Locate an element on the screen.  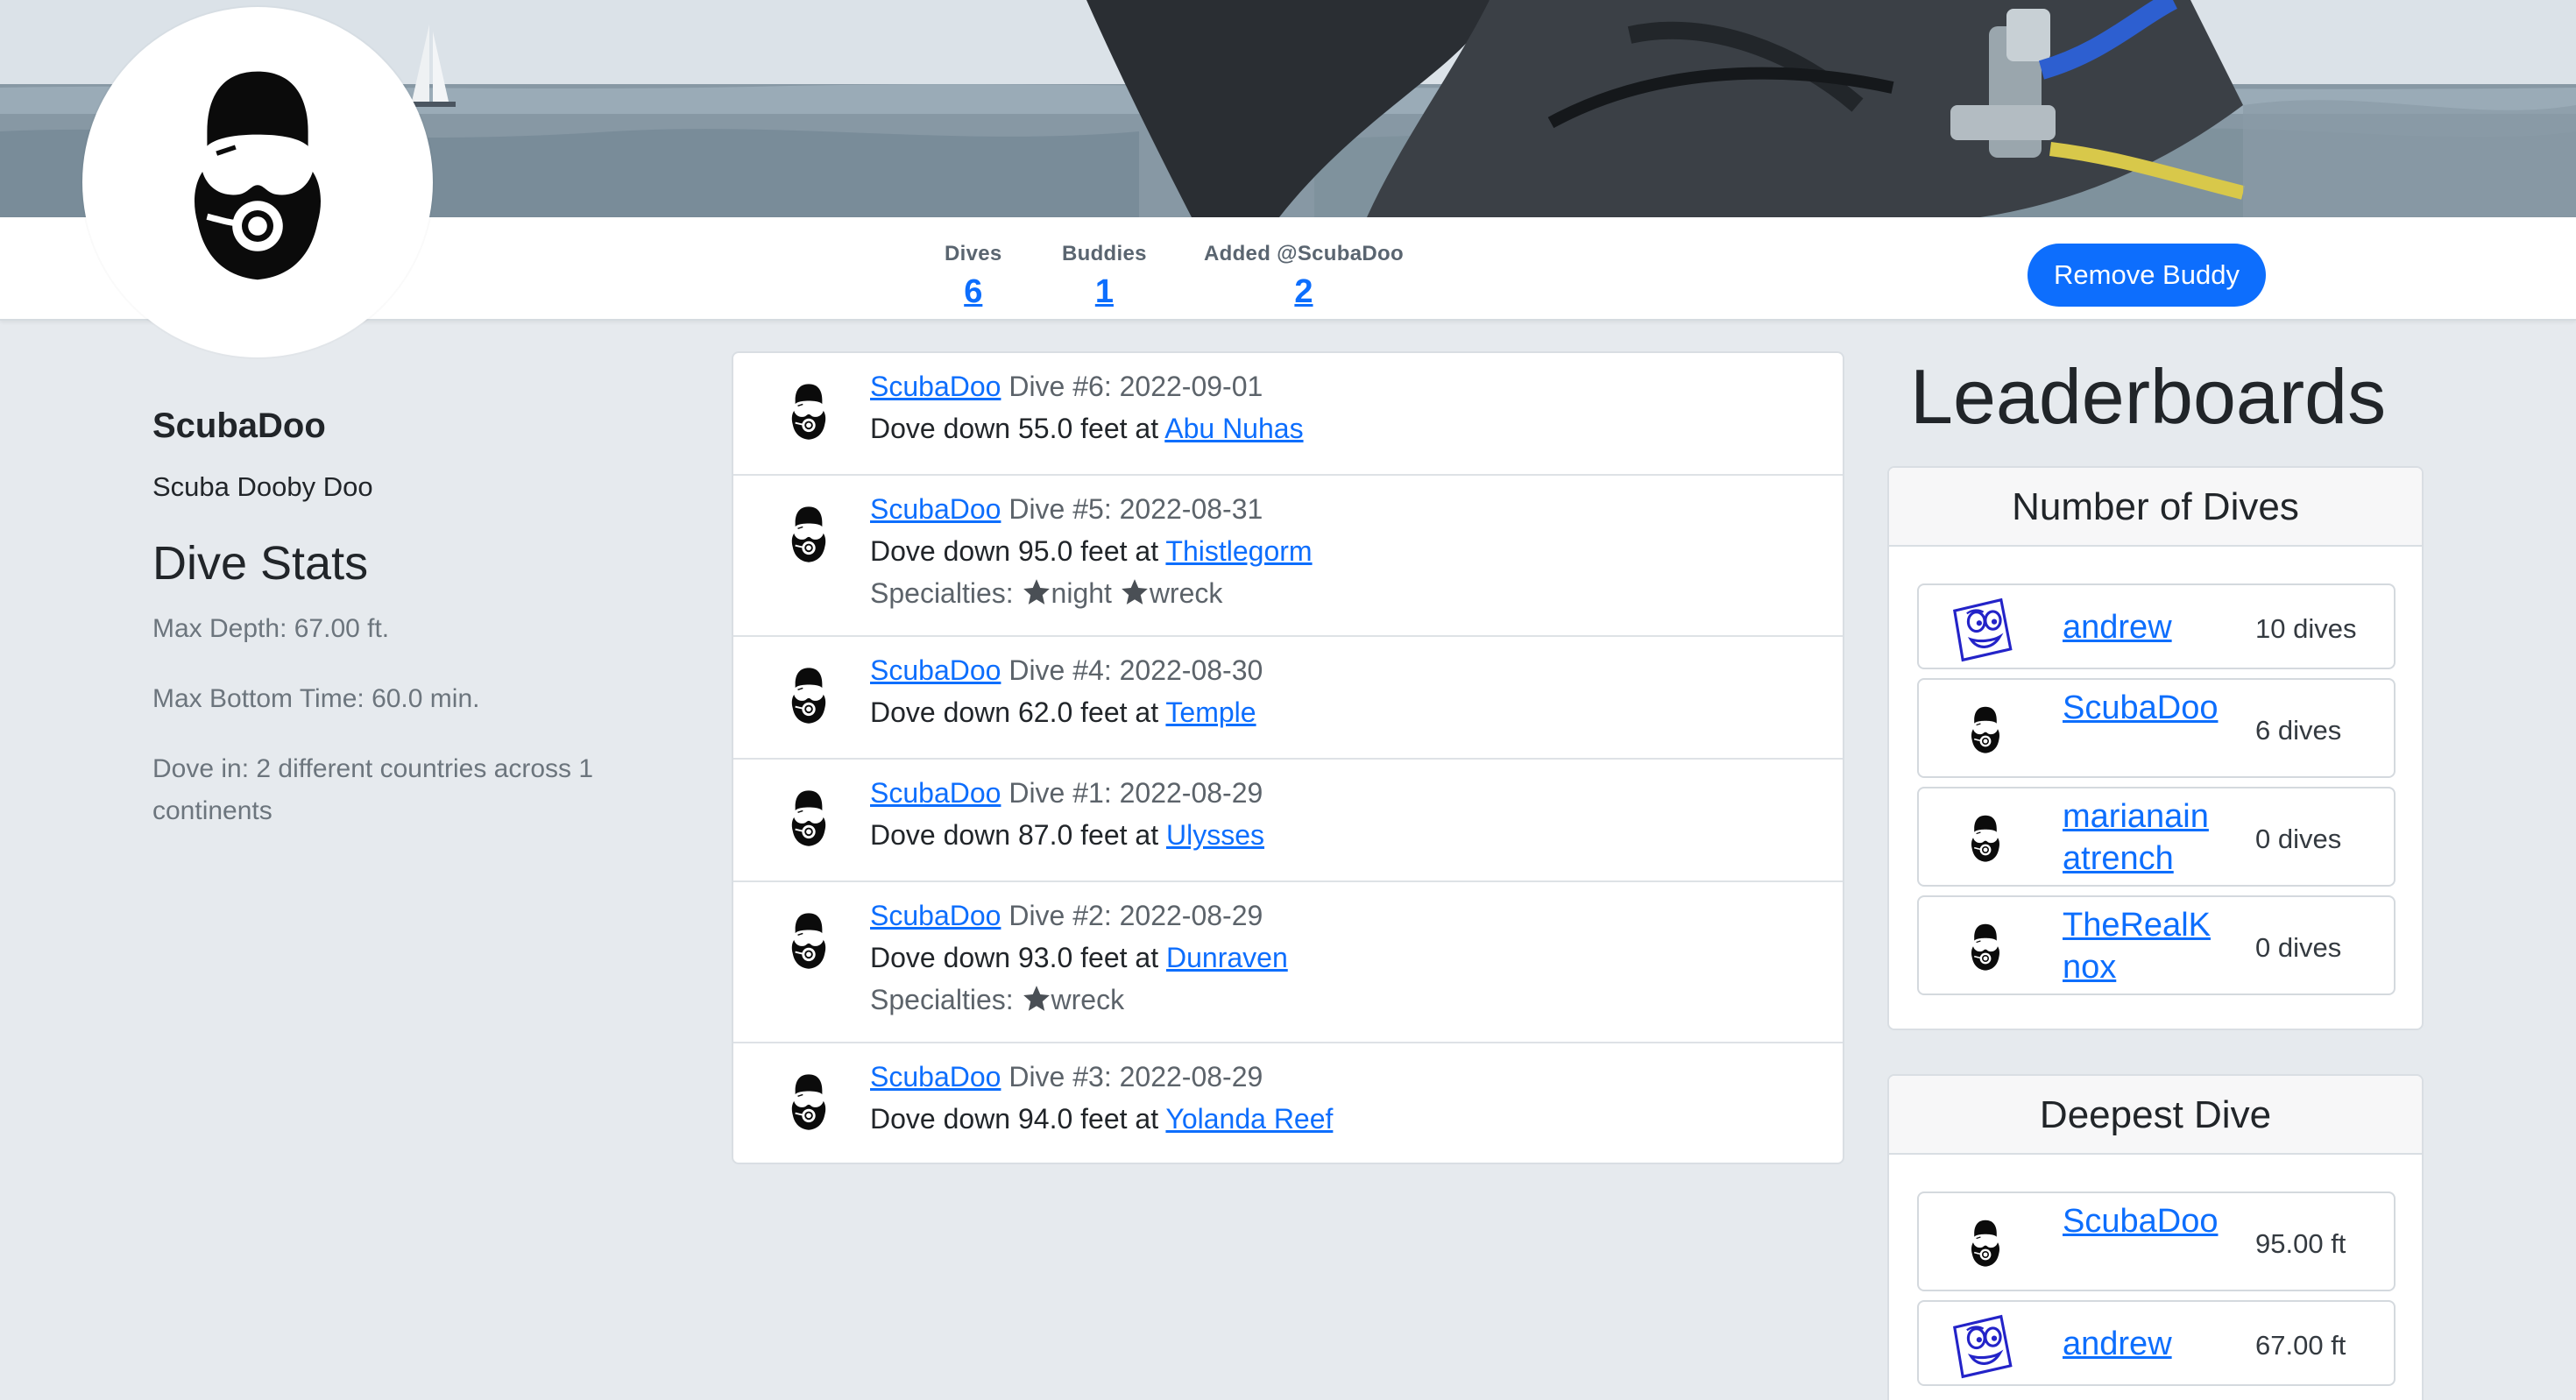
dive-title: Dive #2: 2022-08-29 is located at coordinates (1132, 915).